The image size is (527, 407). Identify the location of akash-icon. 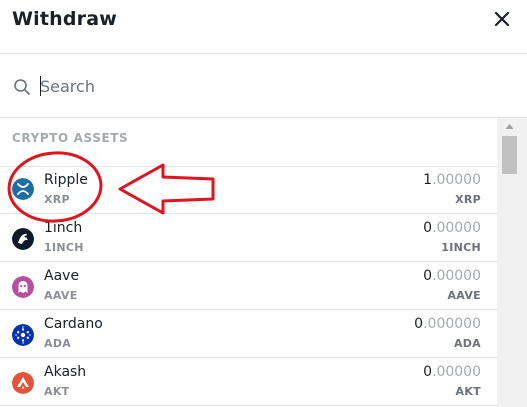
(23, 383).